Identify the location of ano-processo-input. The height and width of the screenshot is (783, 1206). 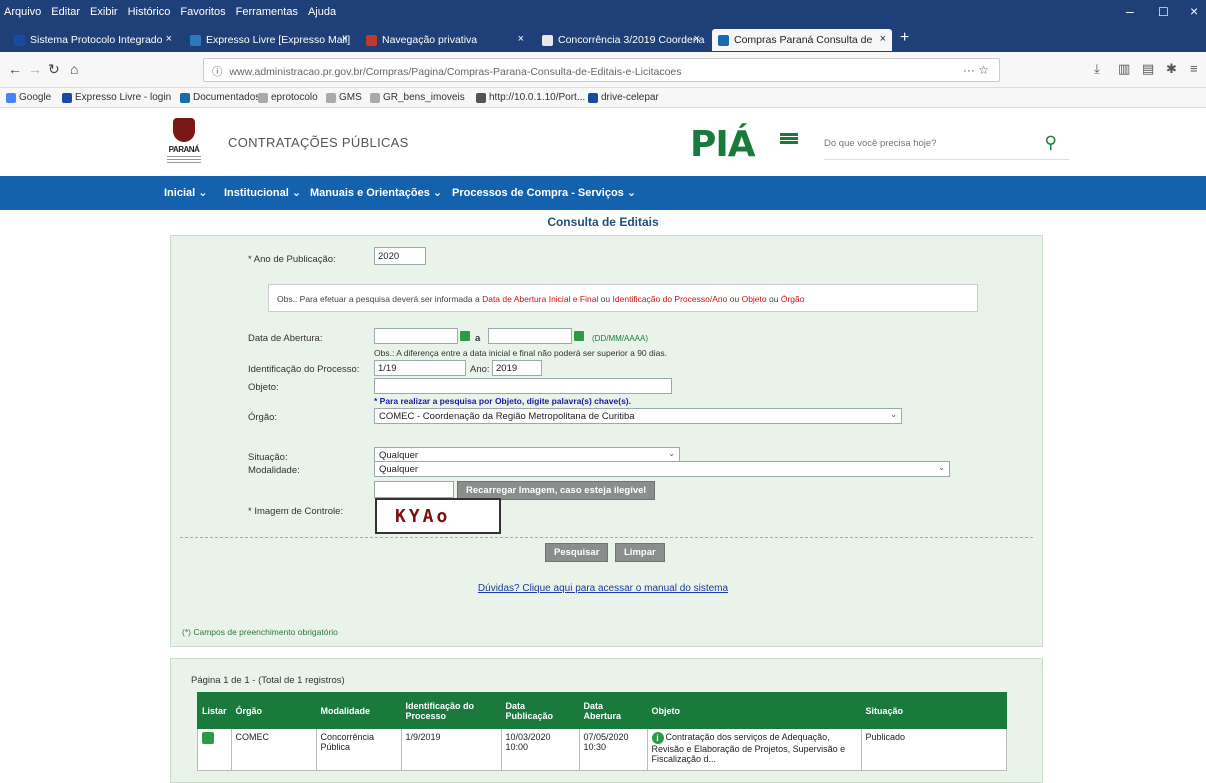
(517, 368).